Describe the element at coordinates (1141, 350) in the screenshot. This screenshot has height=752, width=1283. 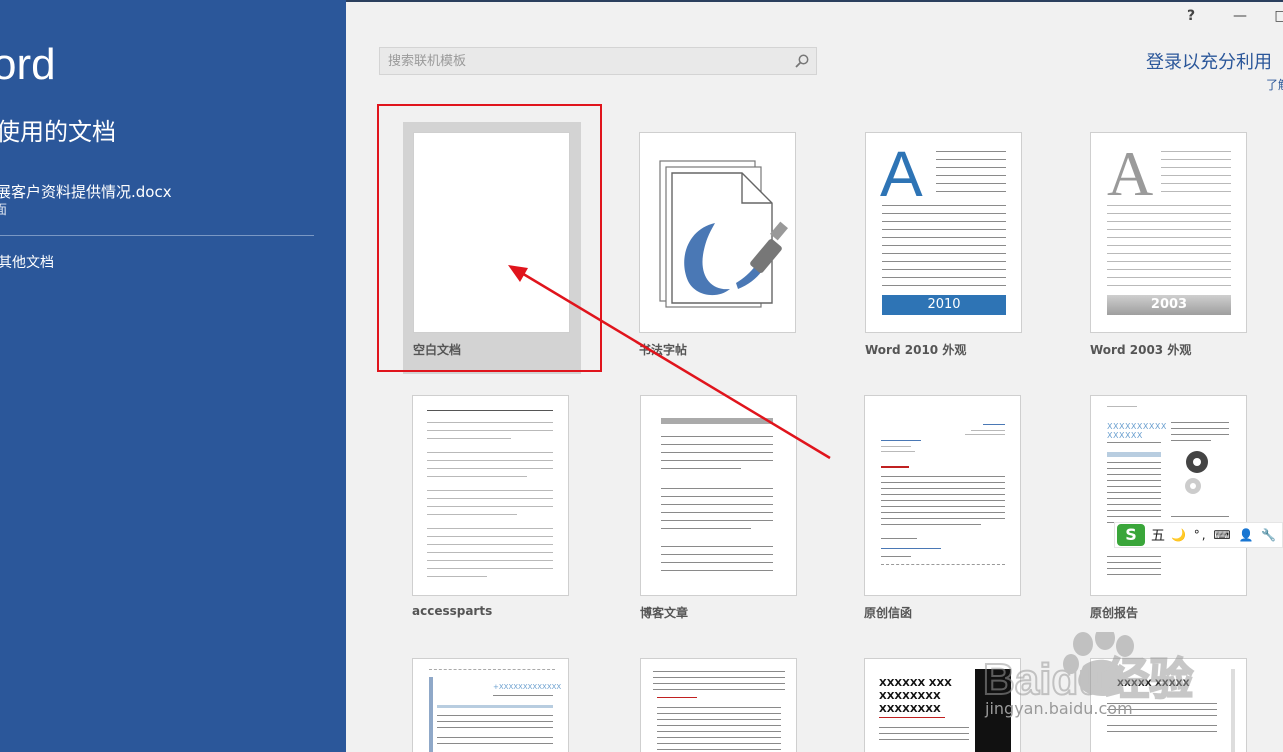
I see `template-label: Word 2003 外观` at that location.